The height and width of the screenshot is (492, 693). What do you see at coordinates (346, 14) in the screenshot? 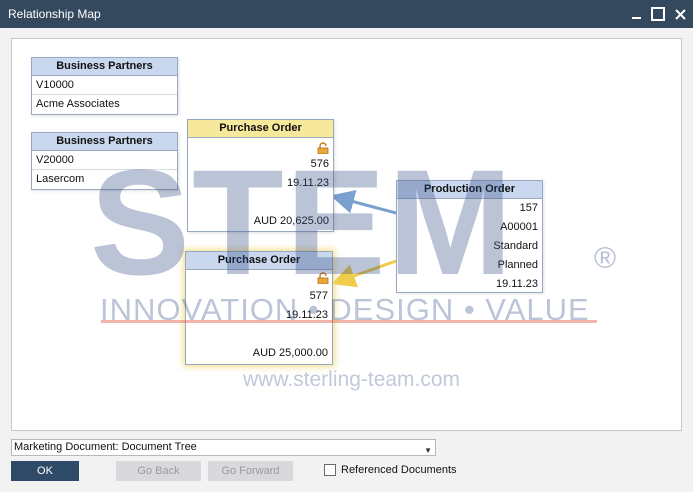
I see `window-titlebar: Relationship Map` at bounding box center [346, 14].